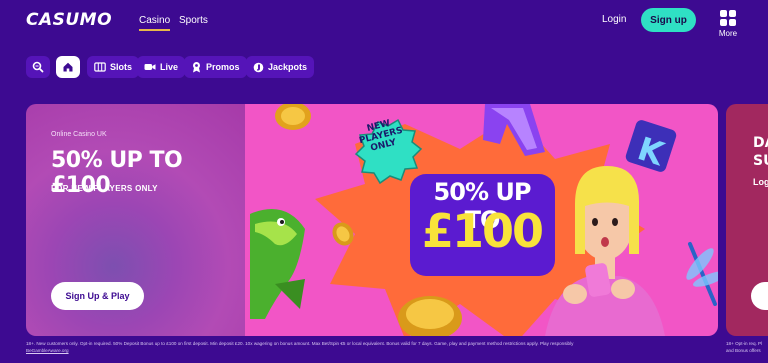 This screenshot has height=363, width=768. Describe the element at coordinates (69, 20) in the screenshot. I see `casumo-logo: CASUMO` at that location.